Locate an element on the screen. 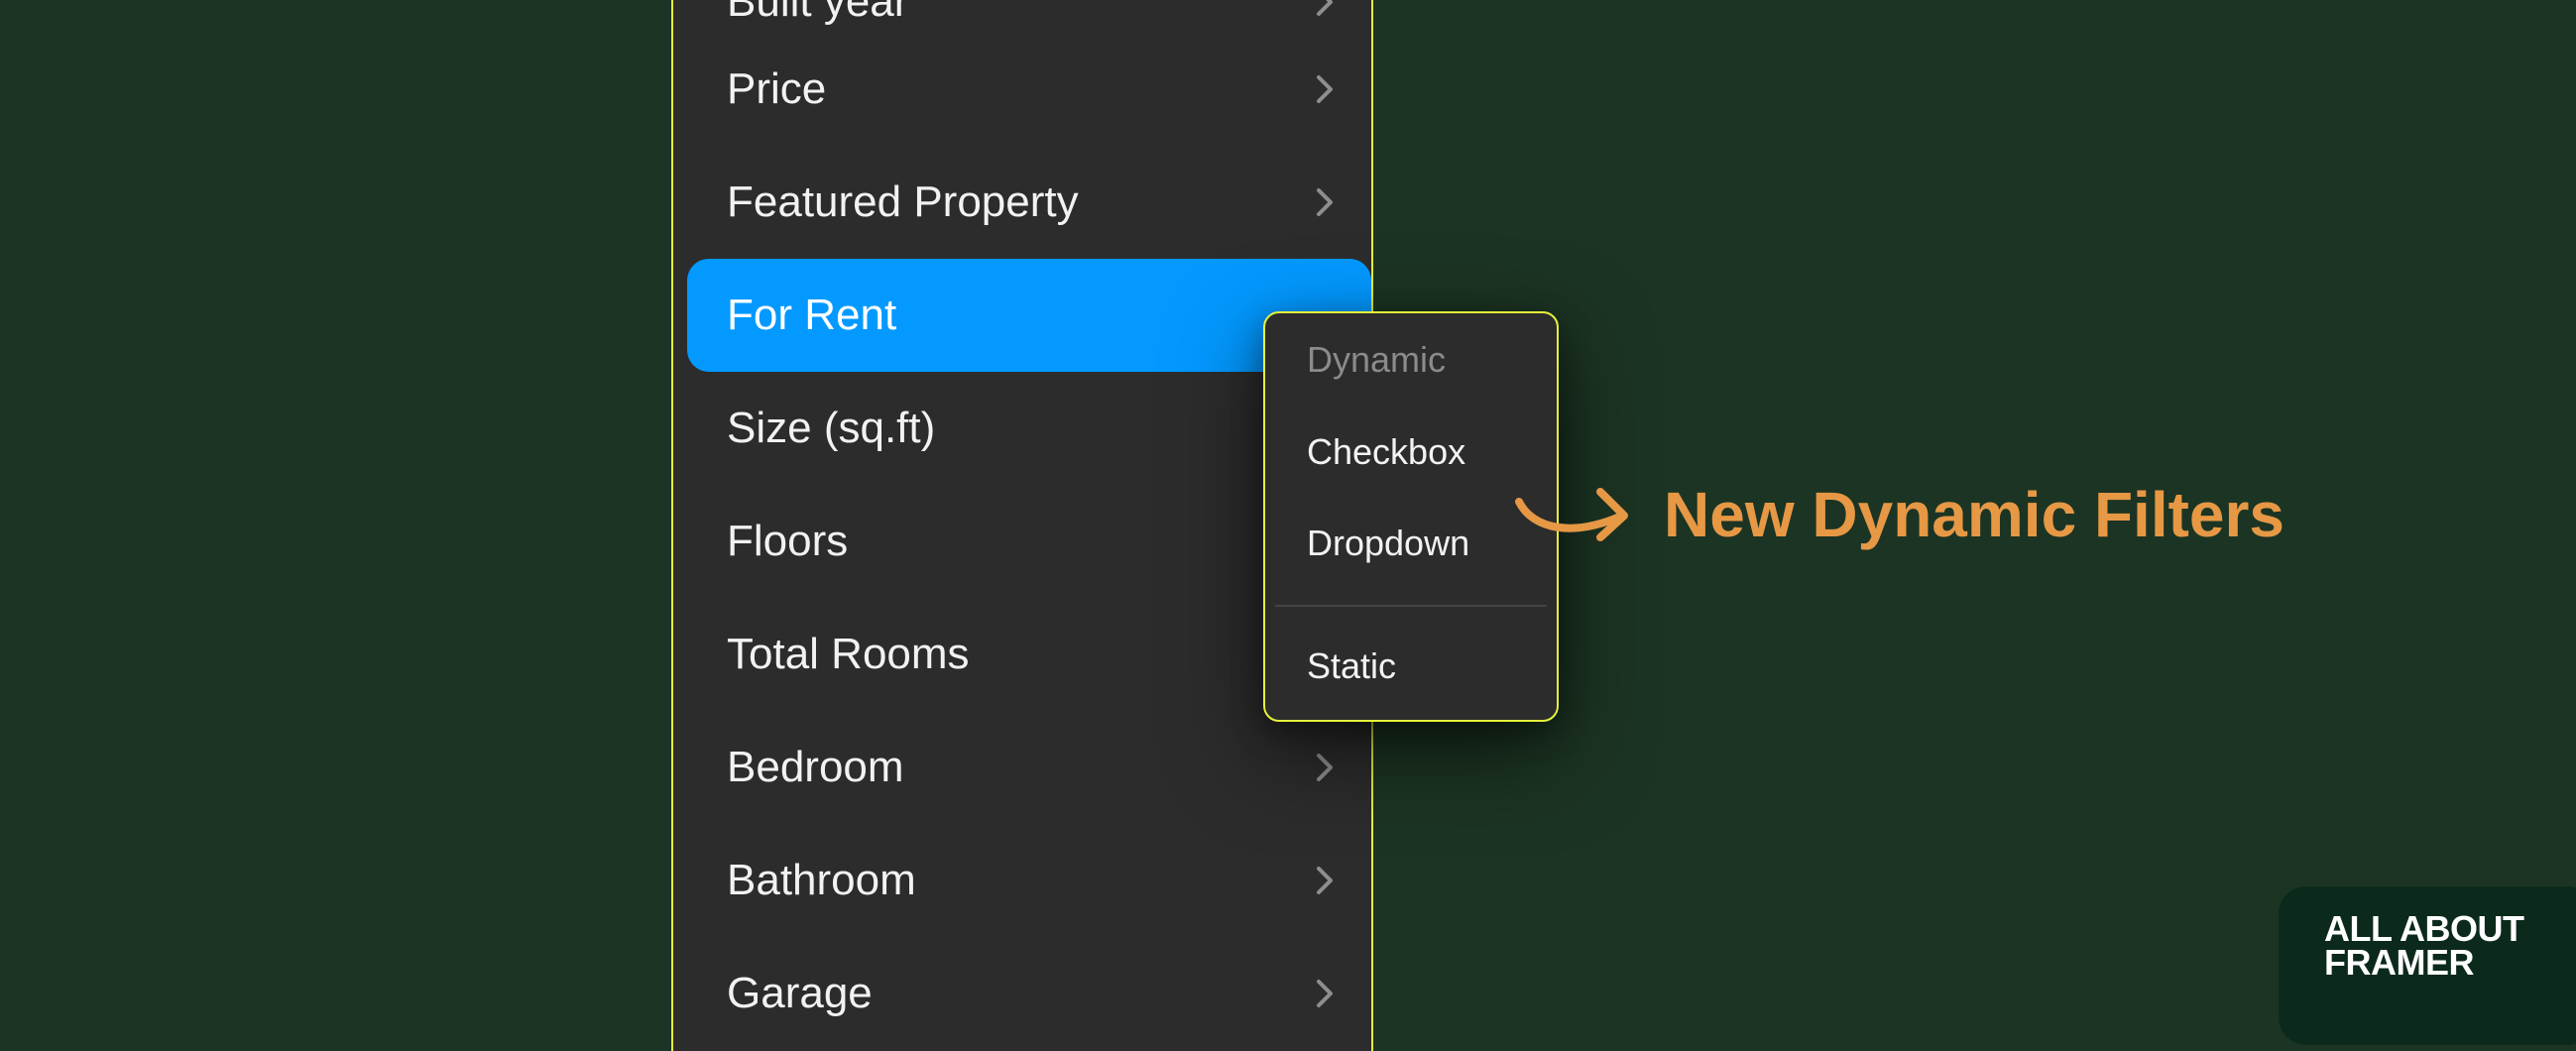 The image size is (2576, 1051). menu-item-garage: Garage is located at coordinates (1029, 994).